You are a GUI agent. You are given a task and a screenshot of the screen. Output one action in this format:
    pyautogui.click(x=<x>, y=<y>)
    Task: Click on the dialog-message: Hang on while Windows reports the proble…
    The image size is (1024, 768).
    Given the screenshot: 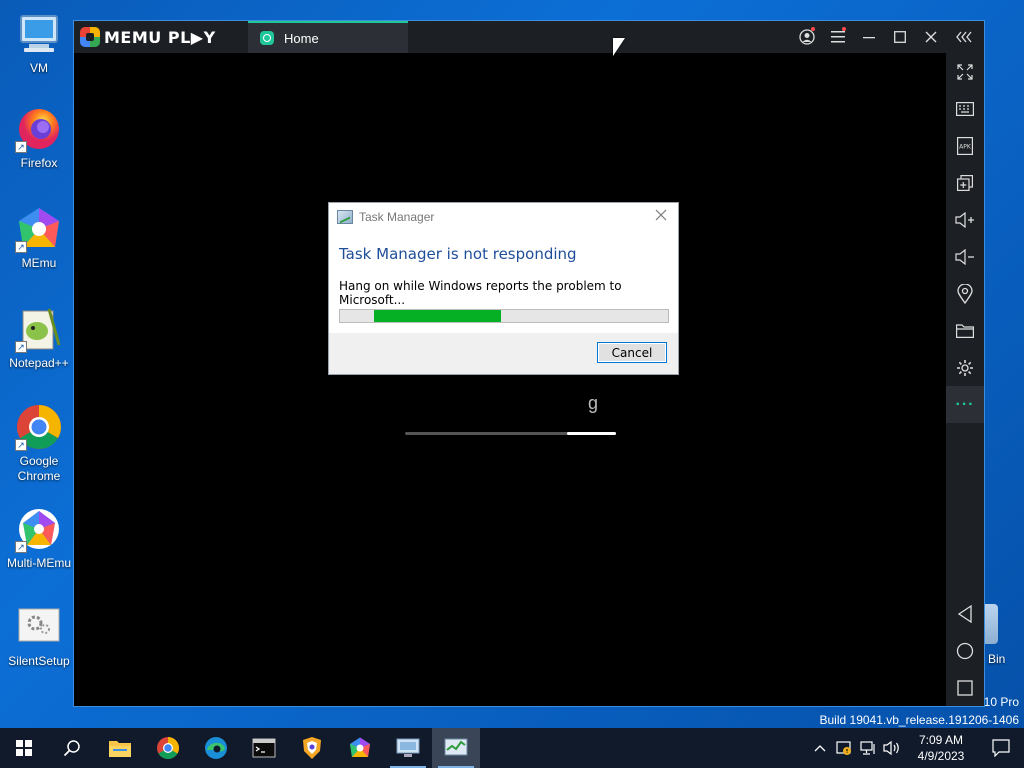 What is the action you would take?
    pyautogui.click(x=480, y=293)
    